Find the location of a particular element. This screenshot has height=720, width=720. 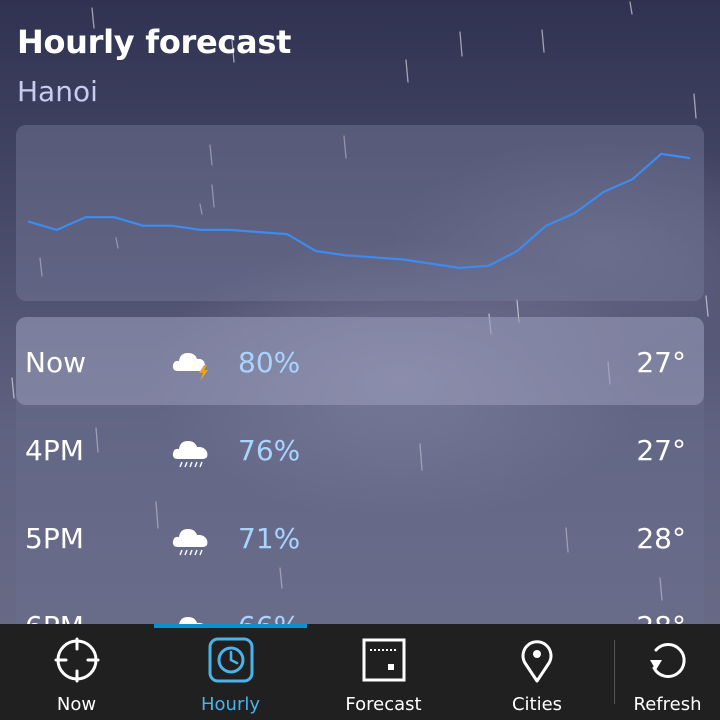

hourly-row-4pm: 4PM 76% 27° is located at coordinates (360, 449).